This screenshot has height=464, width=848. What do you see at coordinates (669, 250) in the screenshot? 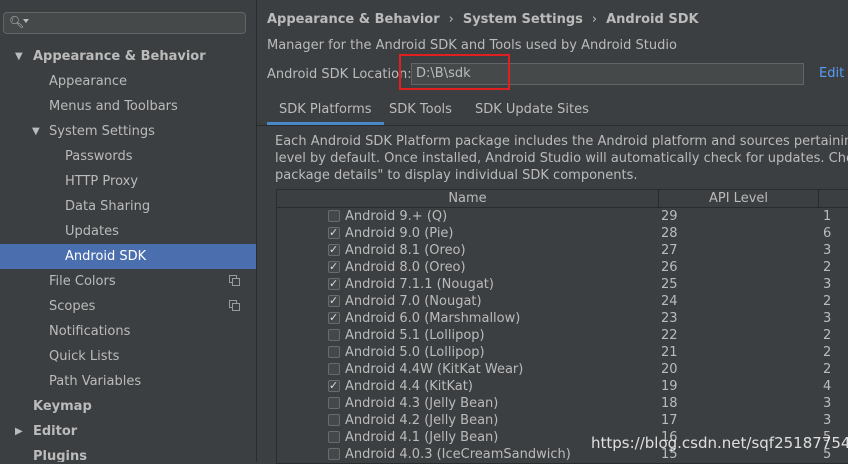
I see `api-level: 27` at bounding box center [669, 250].